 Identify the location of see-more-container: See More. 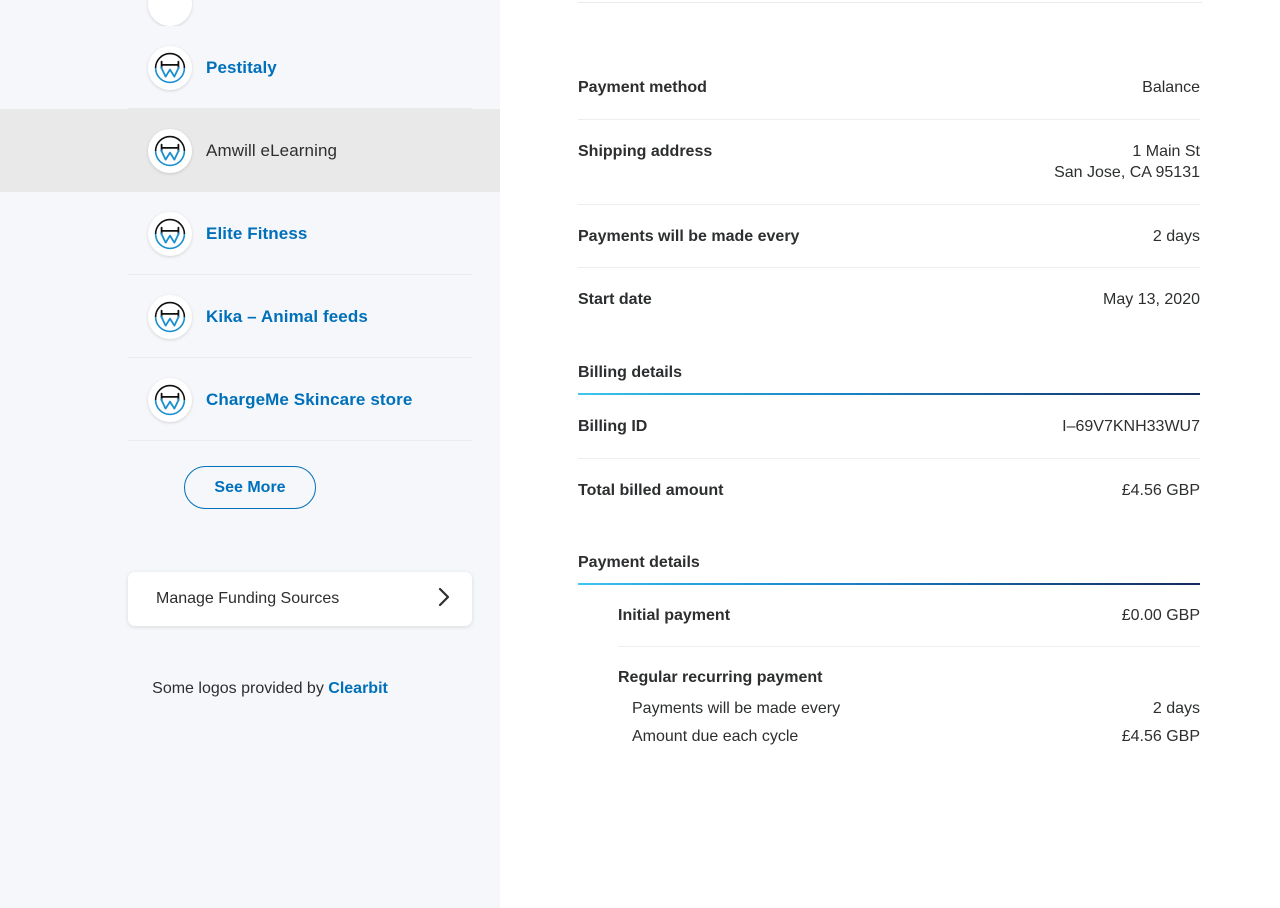
(250, 475).